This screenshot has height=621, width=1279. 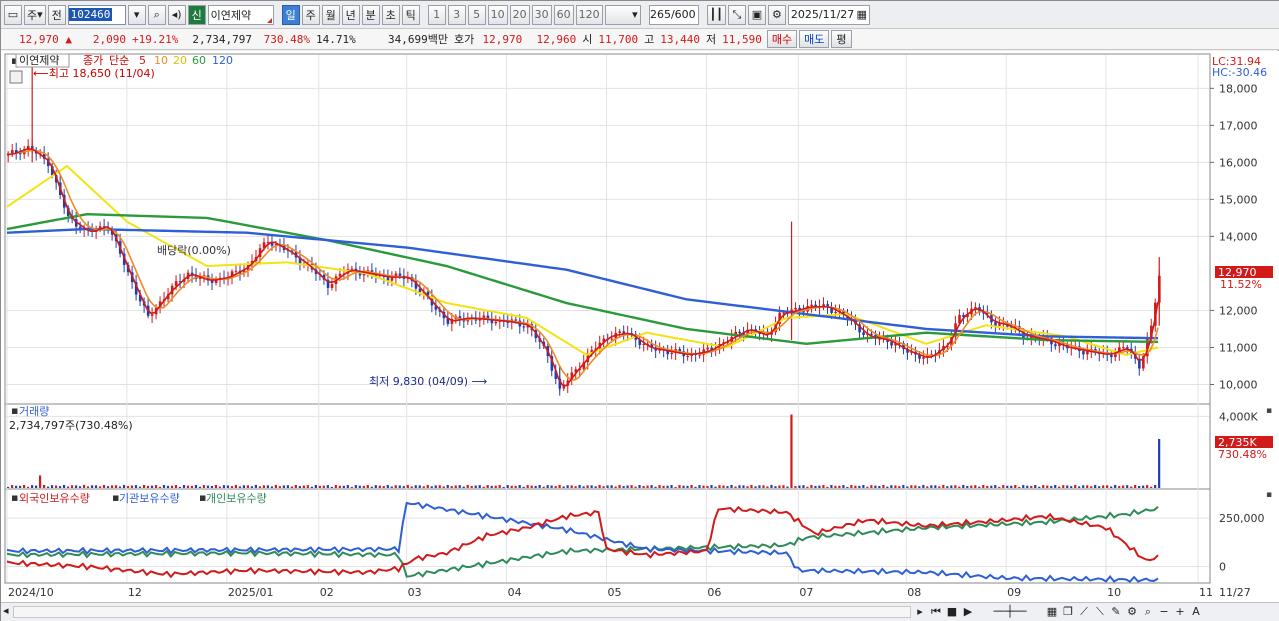 I want to click on minute-option-5: 5, so click(x=476, y=14).